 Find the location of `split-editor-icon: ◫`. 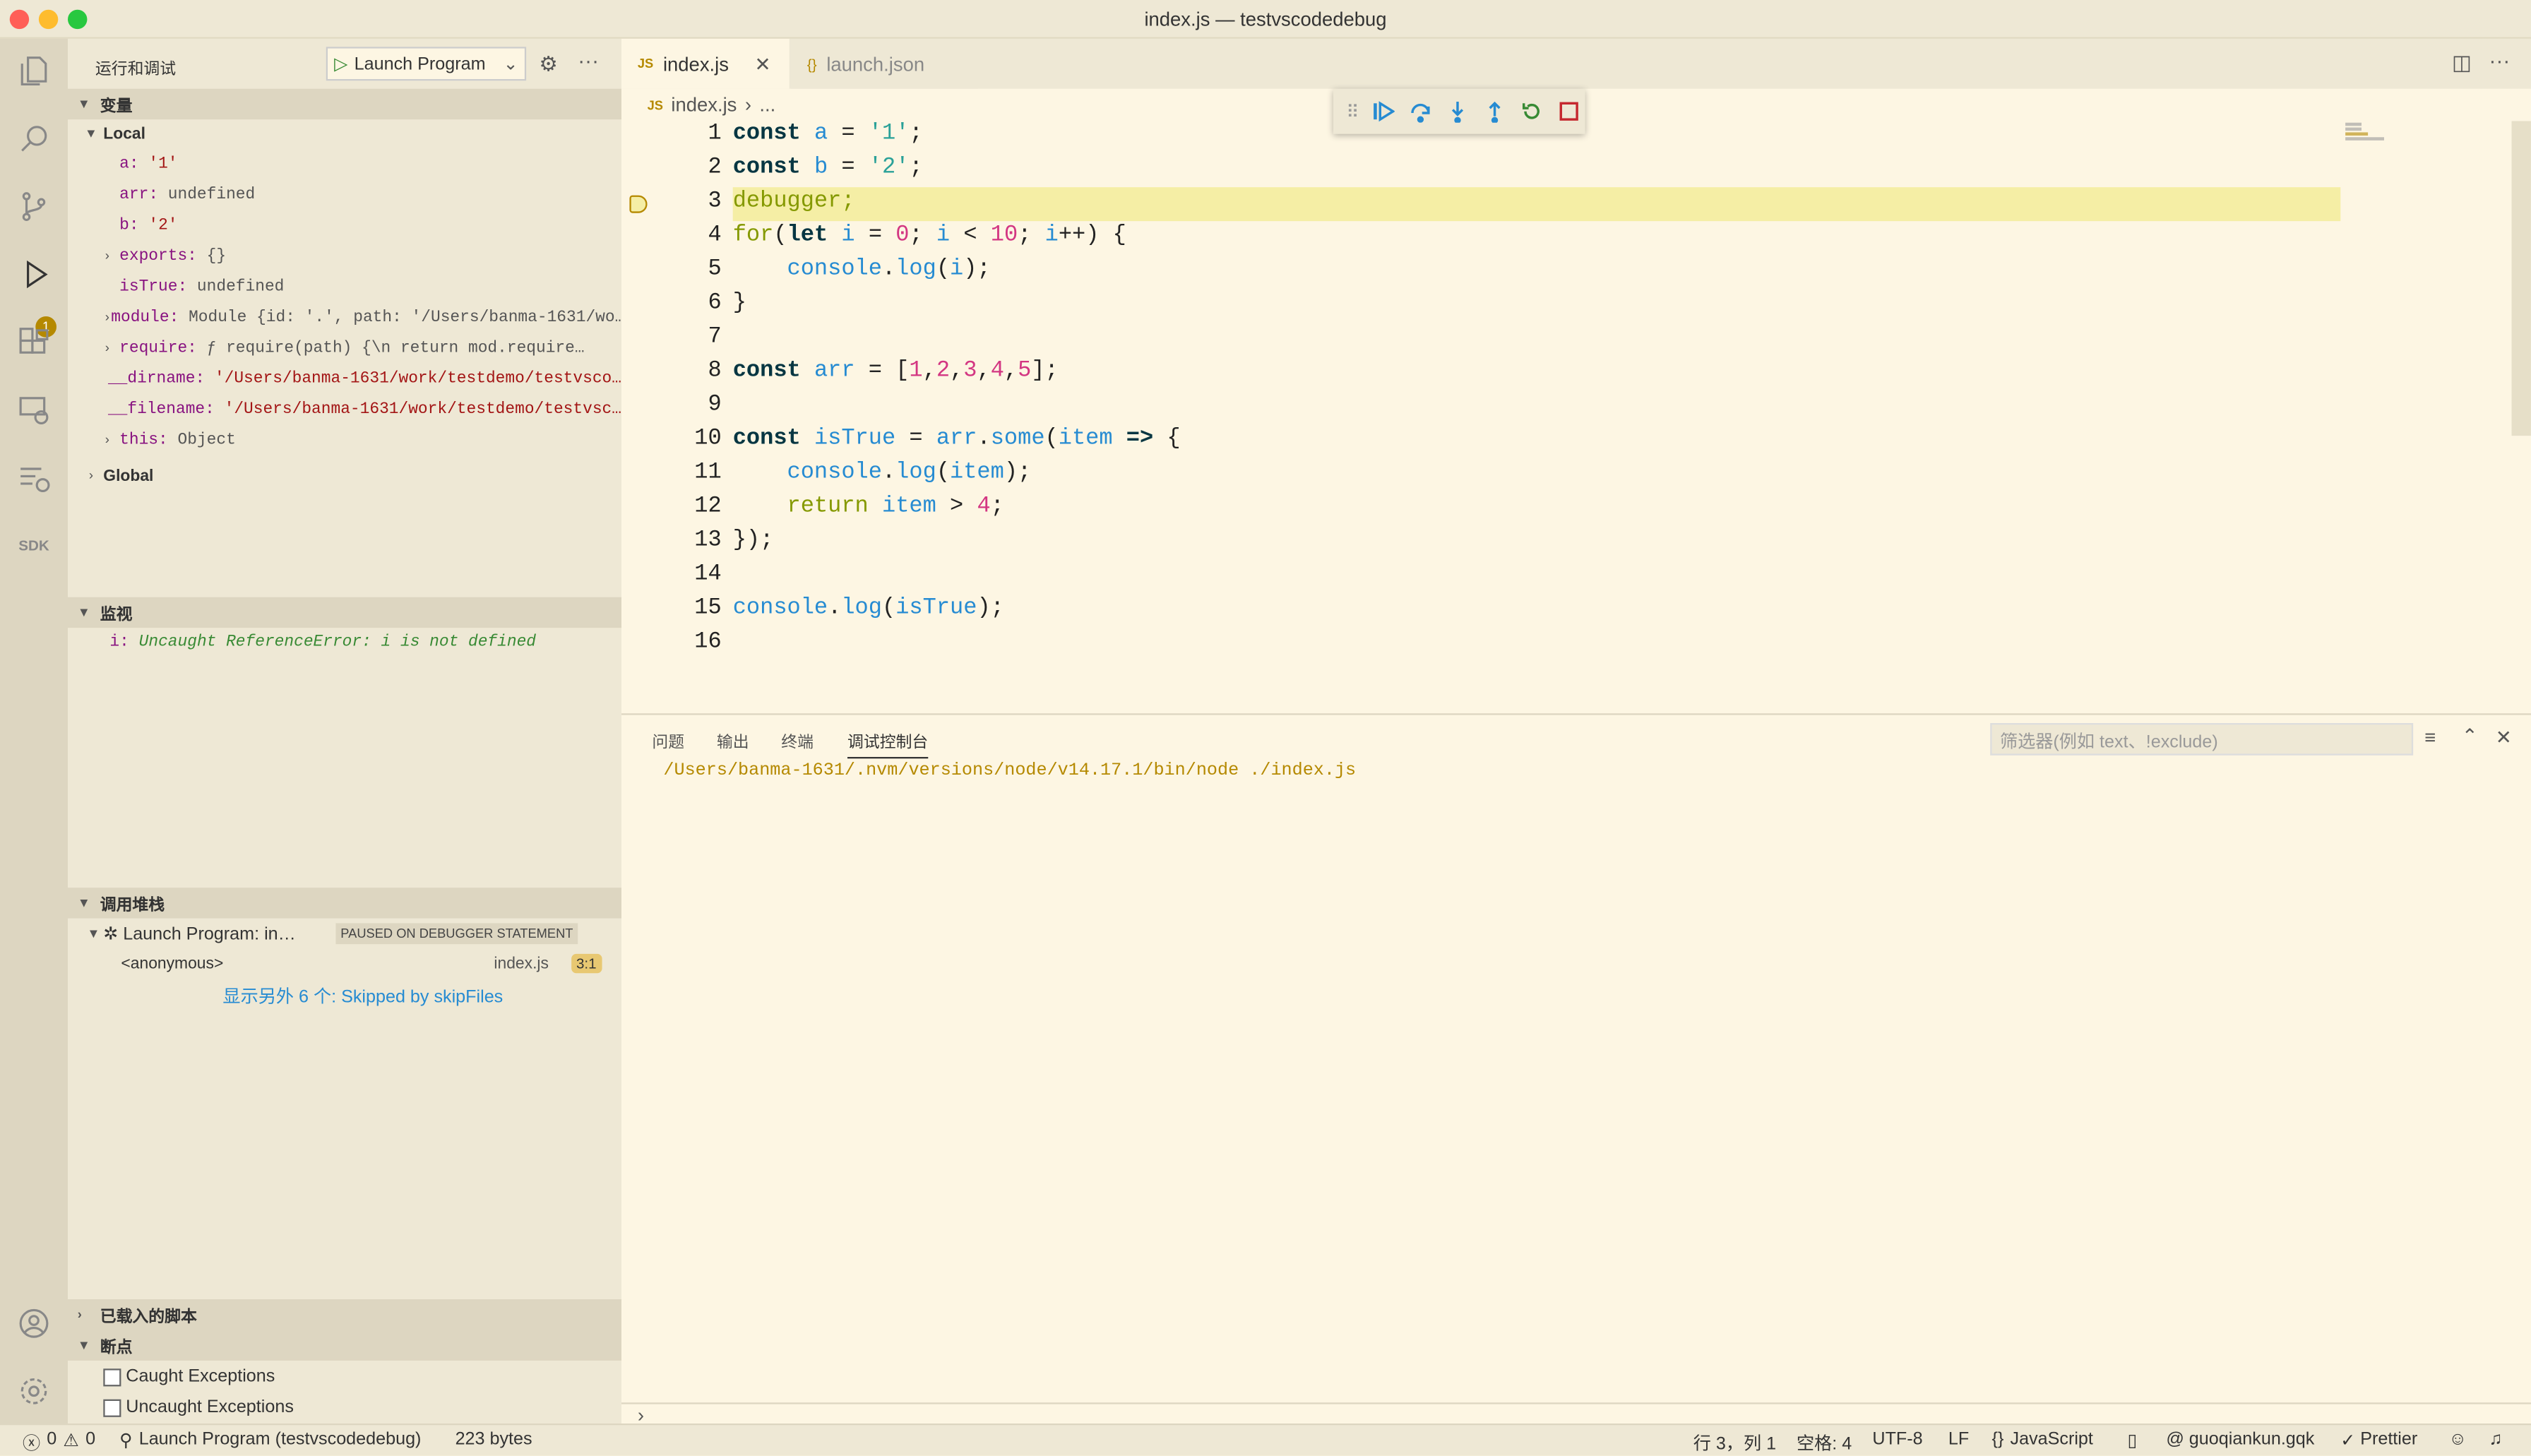

split-editor-icon: ◫ is located at coordinates (2462, 63).